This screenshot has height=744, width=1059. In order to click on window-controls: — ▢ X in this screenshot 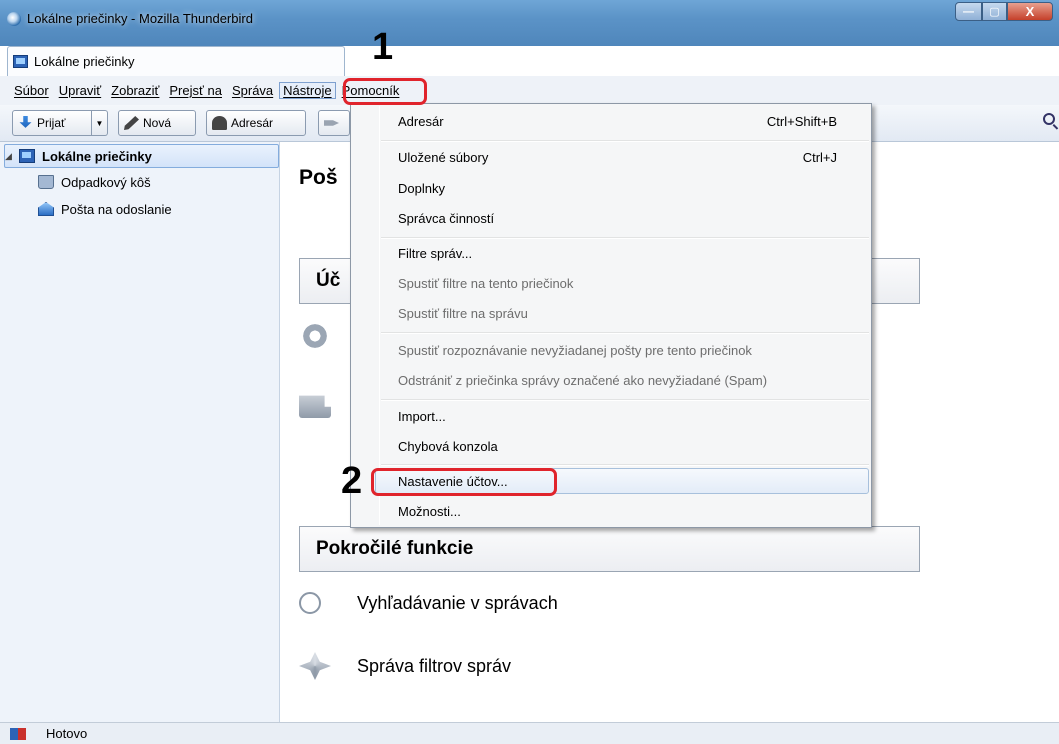, I will do `click(1004, 11)`.